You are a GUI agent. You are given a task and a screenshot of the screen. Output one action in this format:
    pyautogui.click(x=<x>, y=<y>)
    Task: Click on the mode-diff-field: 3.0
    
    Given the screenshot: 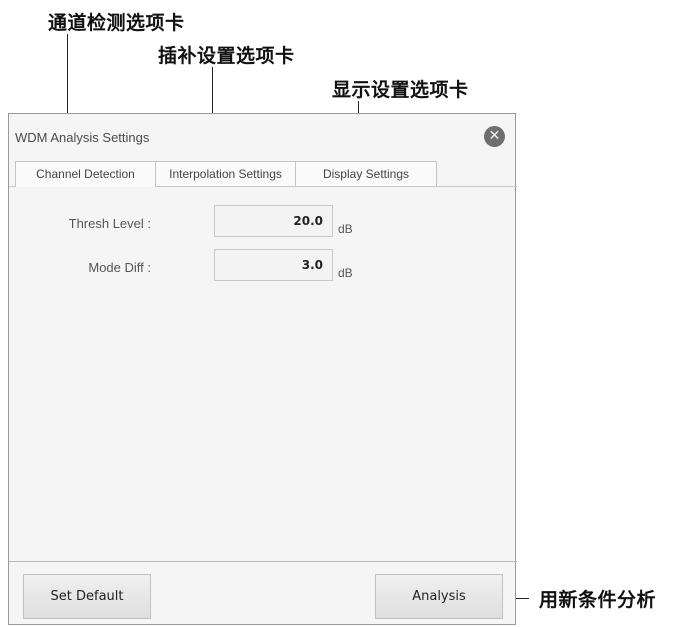 What is the action you would take?
    pyautogui.click(x=273, y=265)
    